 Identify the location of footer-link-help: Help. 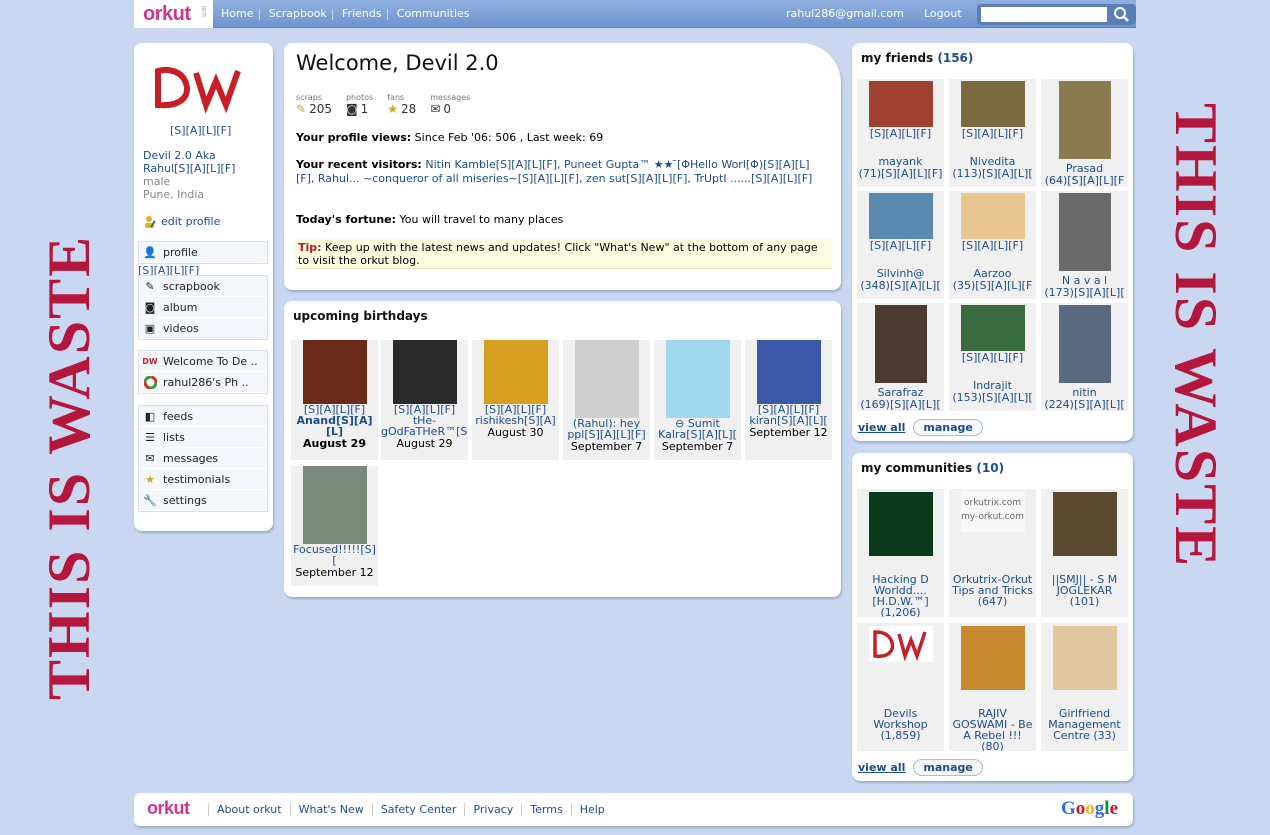
(591, 809).